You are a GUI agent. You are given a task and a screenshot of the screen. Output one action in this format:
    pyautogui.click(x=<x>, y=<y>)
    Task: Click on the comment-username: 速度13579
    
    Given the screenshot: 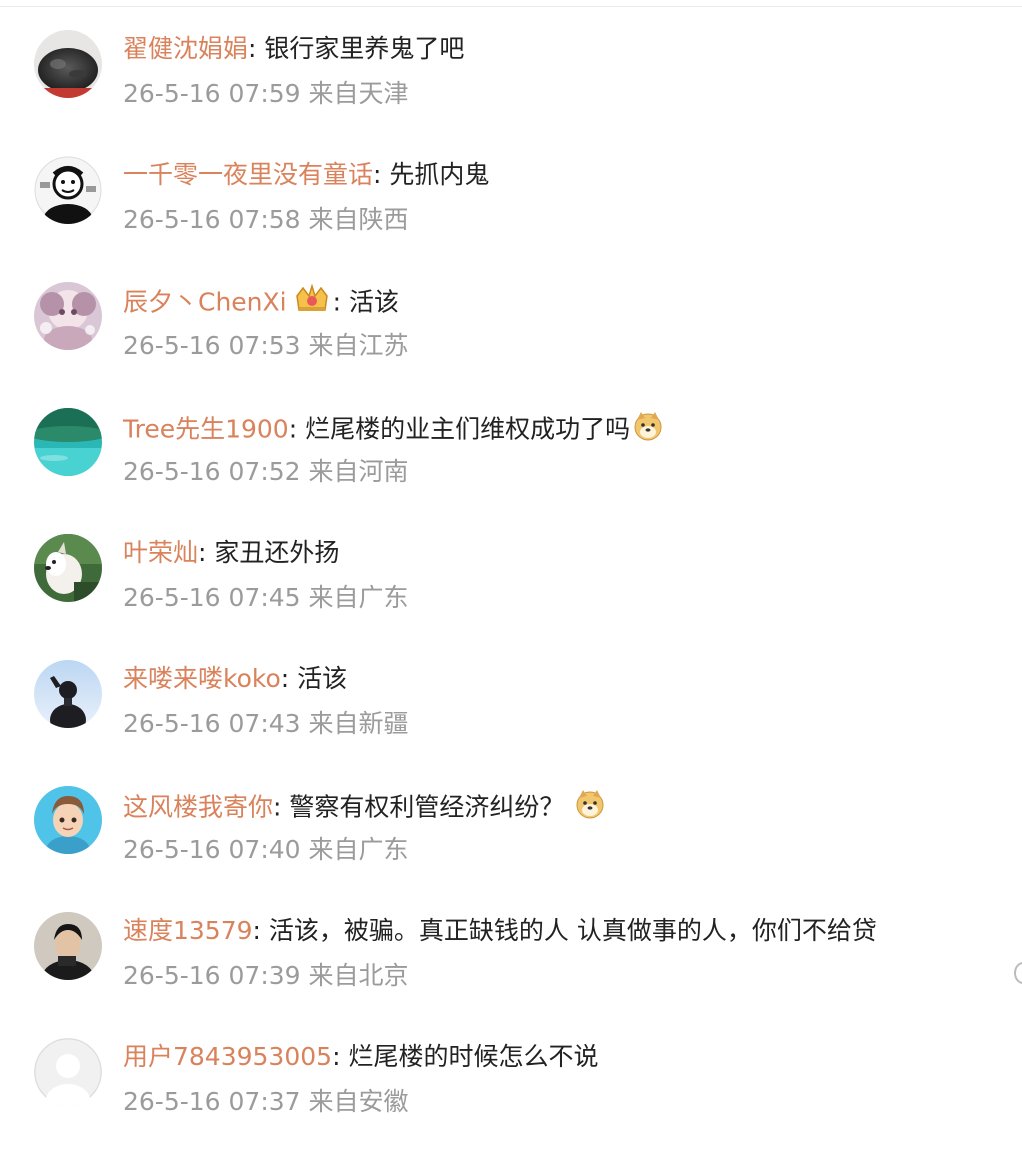 What is the action you would take?
    pyautogui.click(x=188, y=930)
    